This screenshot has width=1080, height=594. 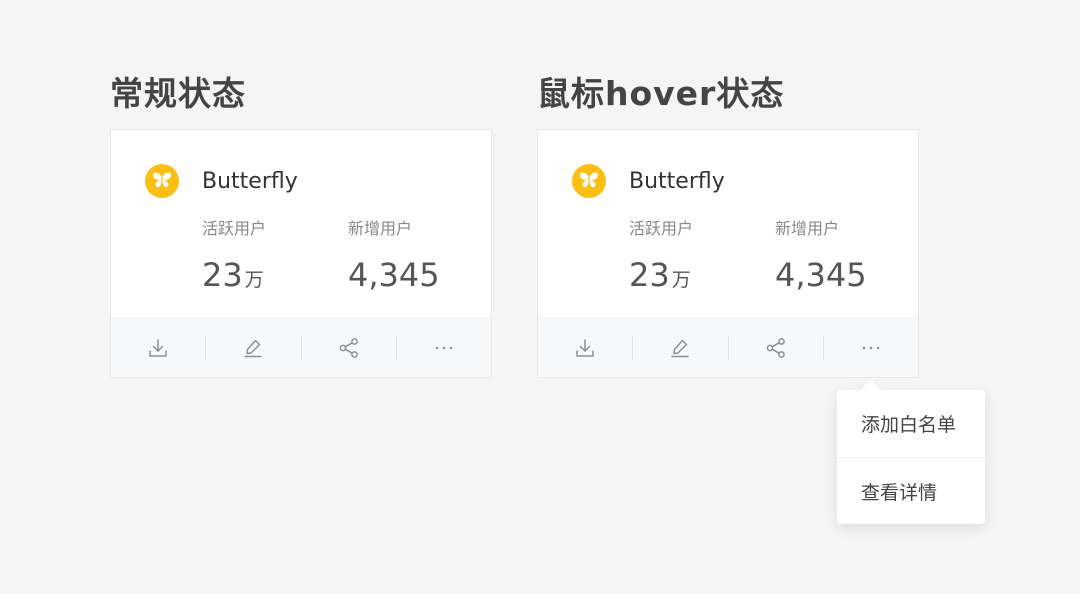 I want to click on menu-item-add-whitelist: 添加白名单, so click(x=911, y=423).